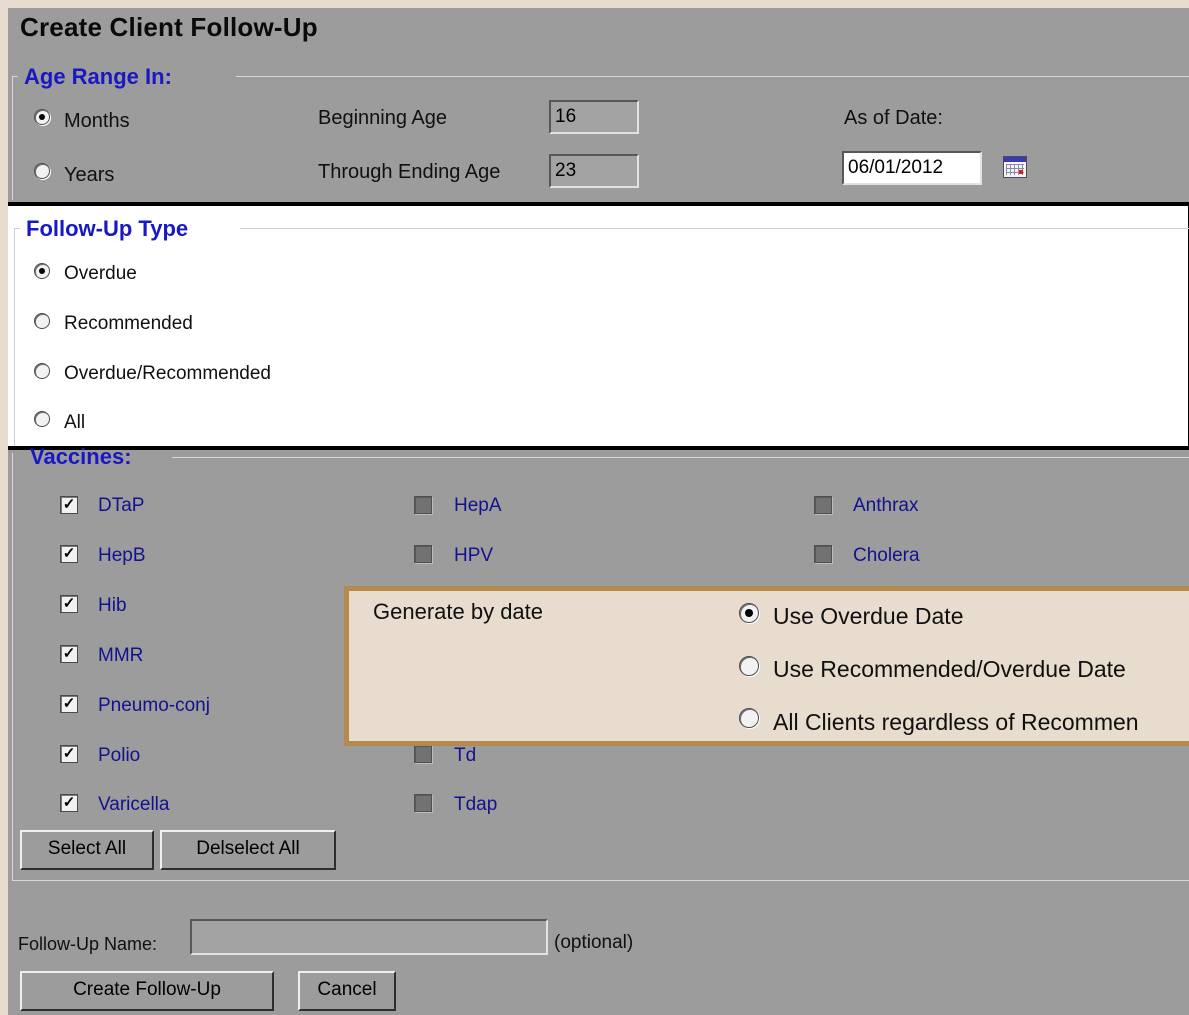 Image resolution: width=1189 pixels, height=1015 pixels. I want to click on hepb-label: HepB, so click(122, 555).